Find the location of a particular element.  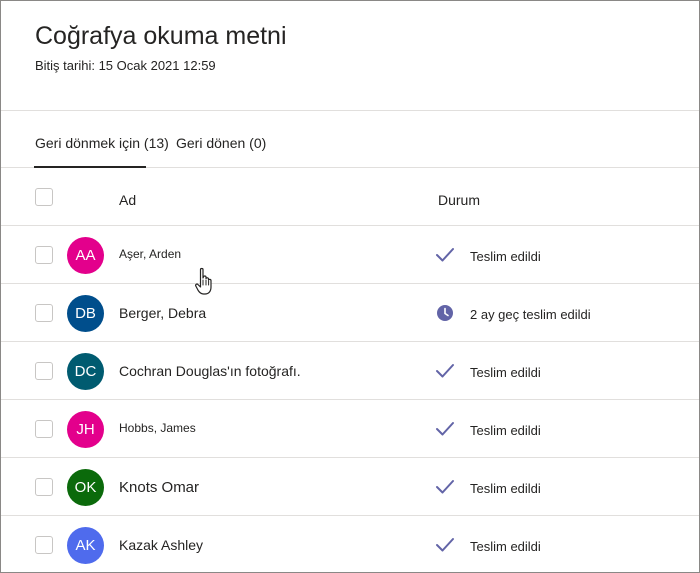

tab-to-return: Geri dönmek için (13) is located at coordinates (102, 143).